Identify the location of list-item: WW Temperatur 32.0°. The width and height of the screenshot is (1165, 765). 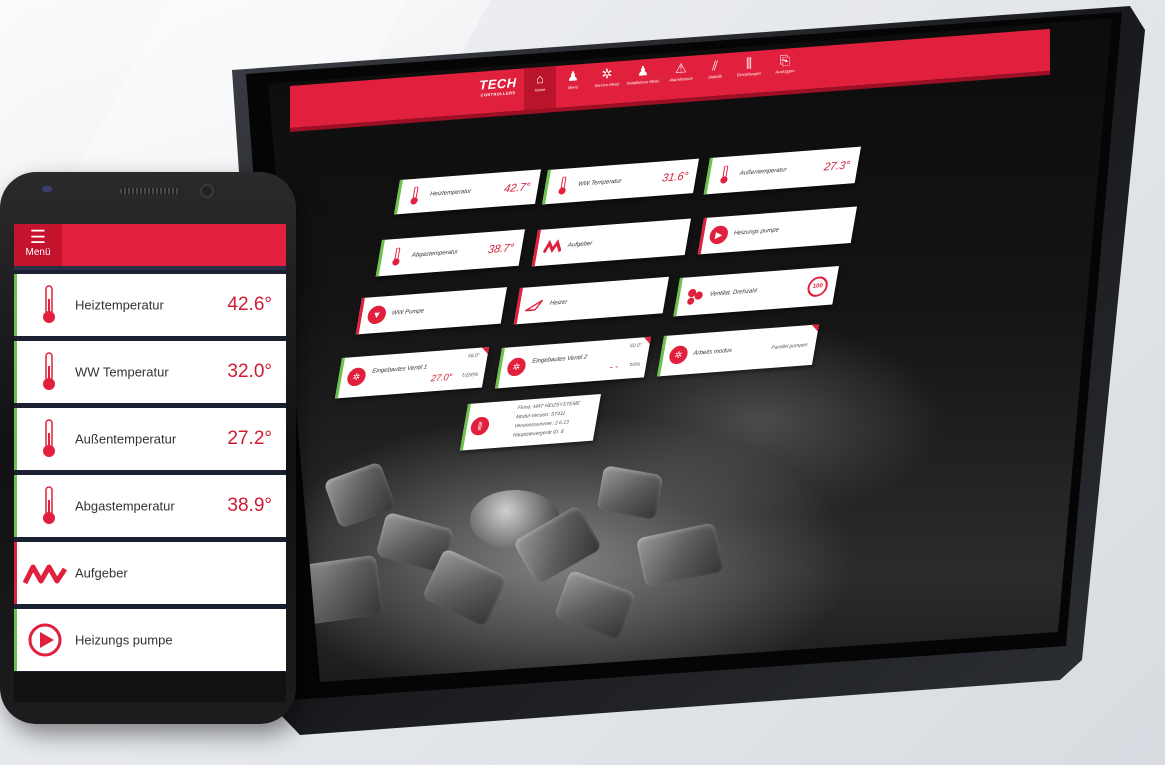
(150, 372).